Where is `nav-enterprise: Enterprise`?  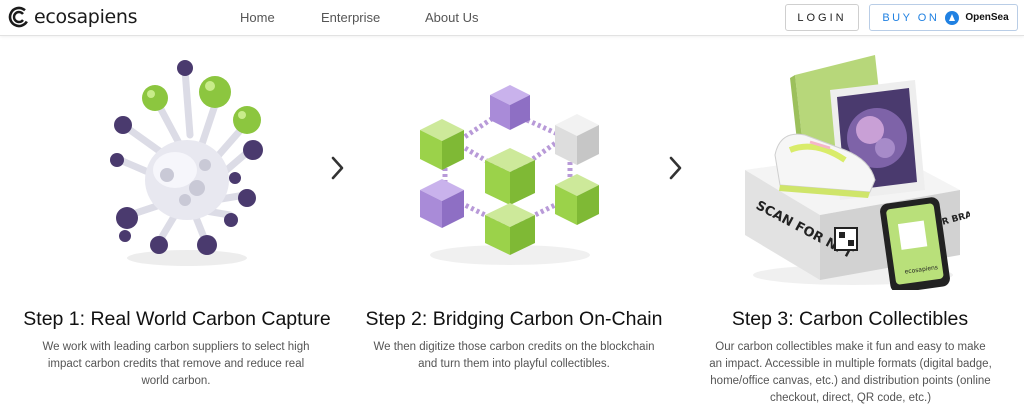
nav-enterprise: Enterprise is located at coordinates (350, 17).